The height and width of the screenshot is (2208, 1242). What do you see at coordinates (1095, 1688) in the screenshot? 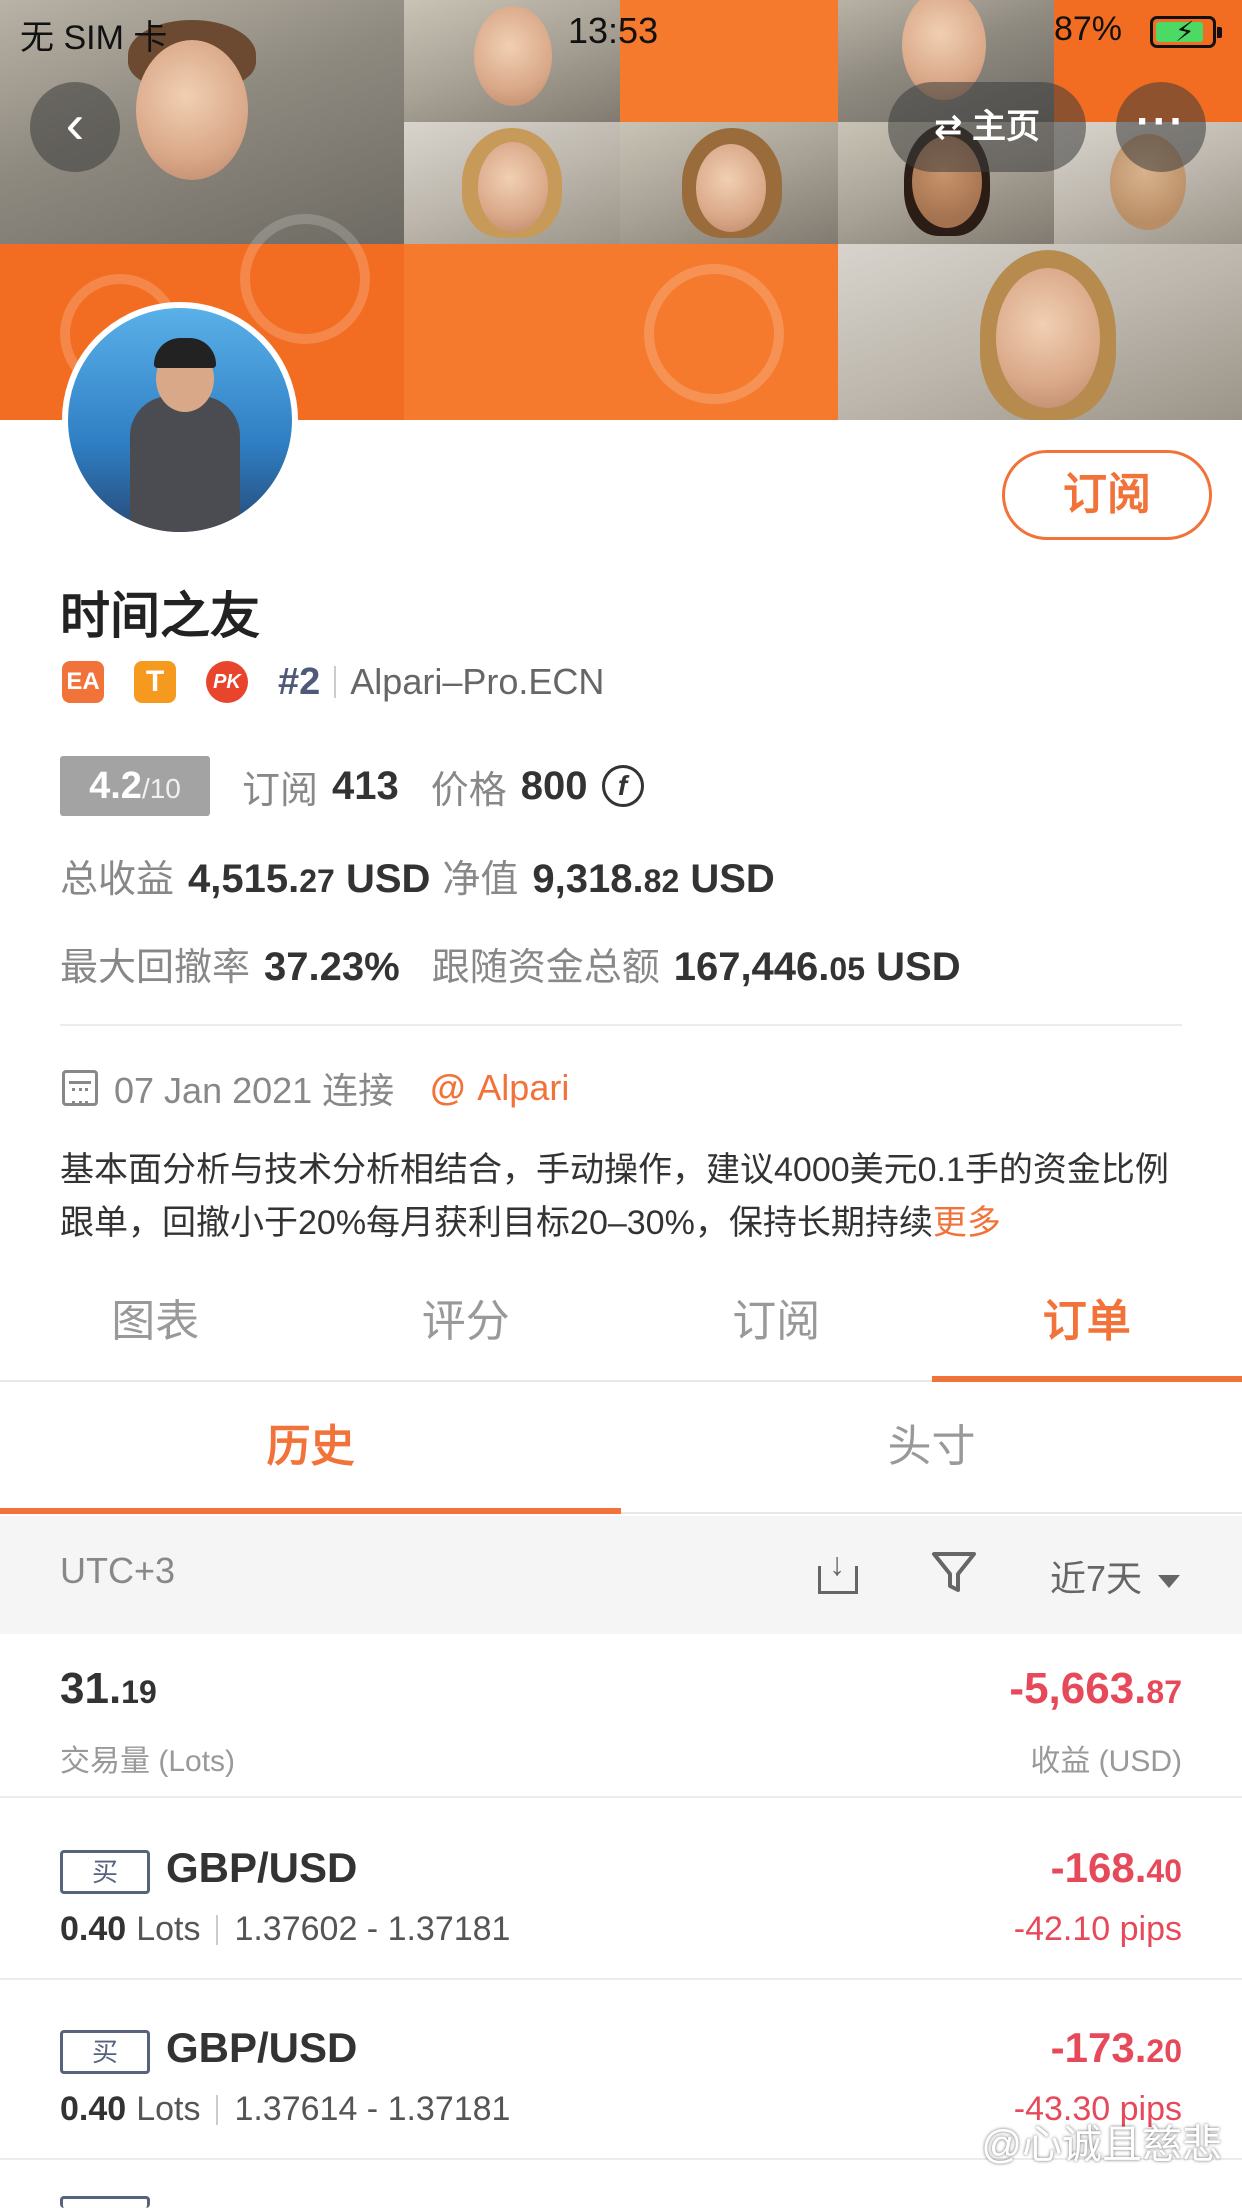
I see `total-profit: -5,663.87` at bounding box center [1095, 1688].